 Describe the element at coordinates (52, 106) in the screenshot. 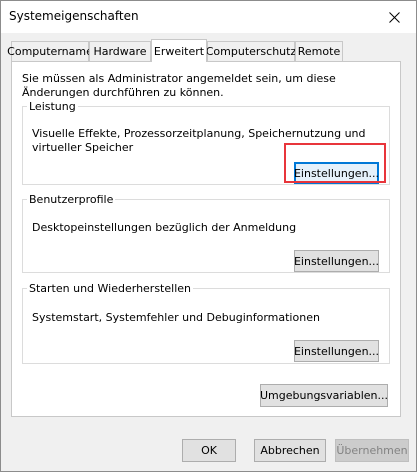

I see `performance-group-title: Leistung` at that location.